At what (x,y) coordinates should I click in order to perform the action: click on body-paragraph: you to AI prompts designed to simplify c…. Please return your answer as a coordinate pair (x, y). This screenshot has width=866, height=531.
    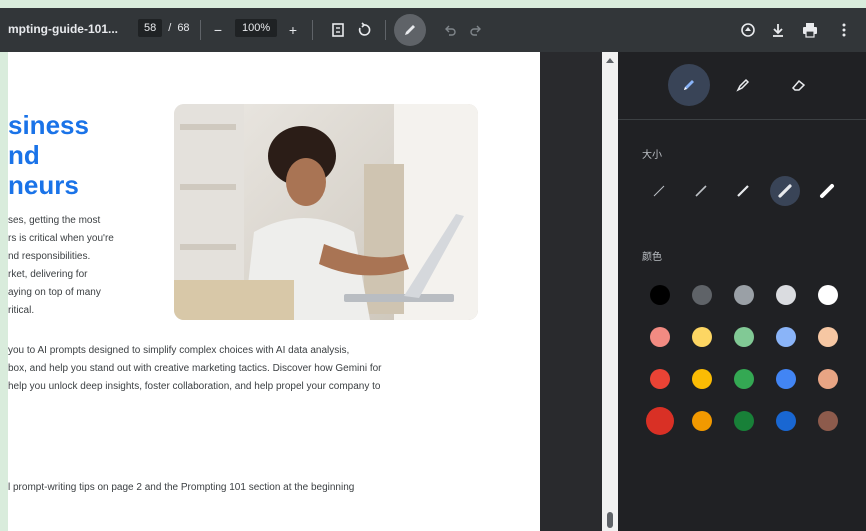
    Looking at the image, I should click on (195, 369).